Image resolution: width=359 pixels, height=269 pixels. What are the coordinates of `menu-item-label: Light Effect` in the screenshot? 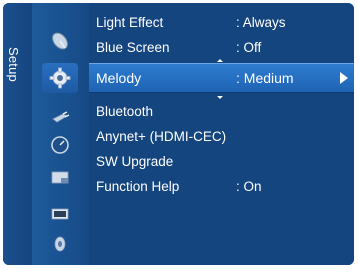 It's located at (130, 22).